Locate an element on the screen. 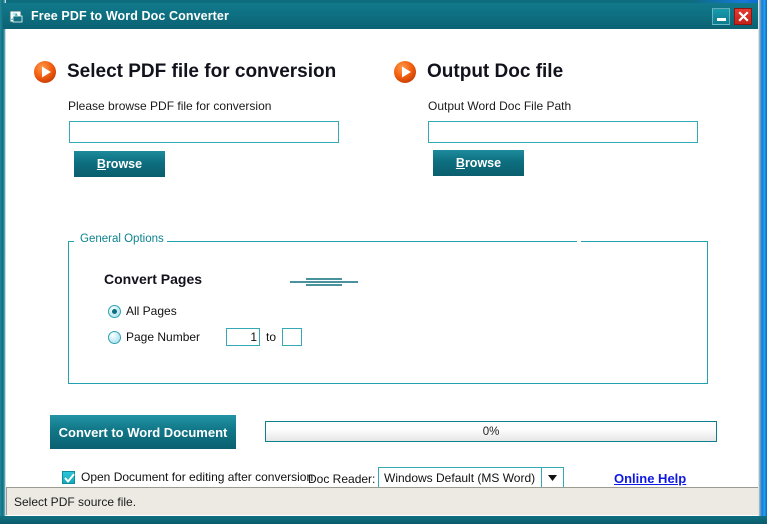 The height and width of the screenshot is (524, 767). decorative-divider-icon is located at coordinates (324, 282).